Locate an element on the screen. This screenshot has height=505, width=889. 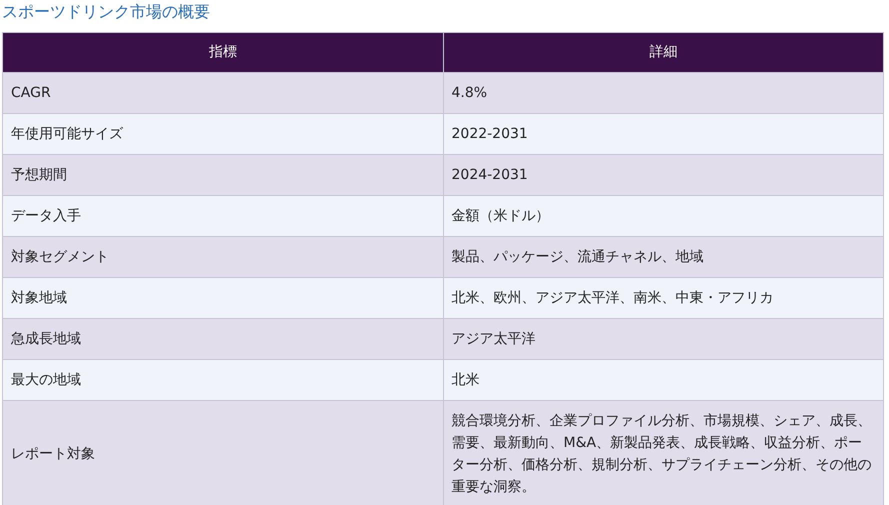
section-title: スポーツドリンク市場の概要 is located at coordinates (106, 12).